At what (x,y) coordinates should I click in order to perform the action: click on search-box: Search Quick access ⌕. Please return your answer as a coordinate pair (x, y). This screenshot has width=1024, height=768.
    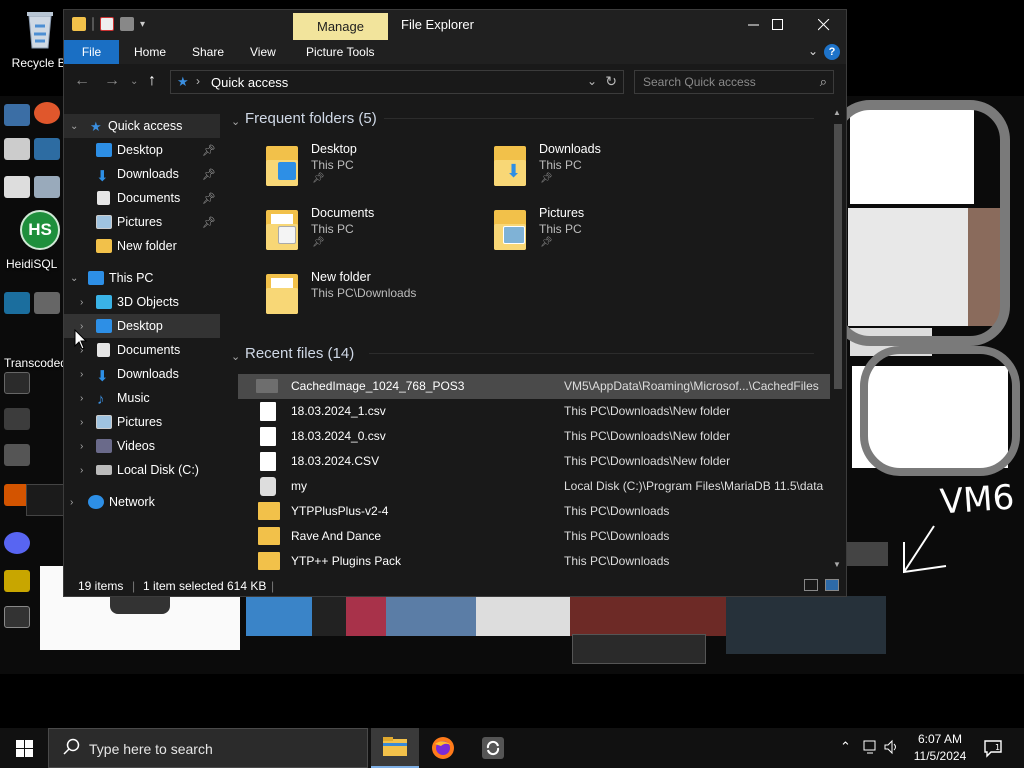
    Looking at the image, I should click on (734, 82).